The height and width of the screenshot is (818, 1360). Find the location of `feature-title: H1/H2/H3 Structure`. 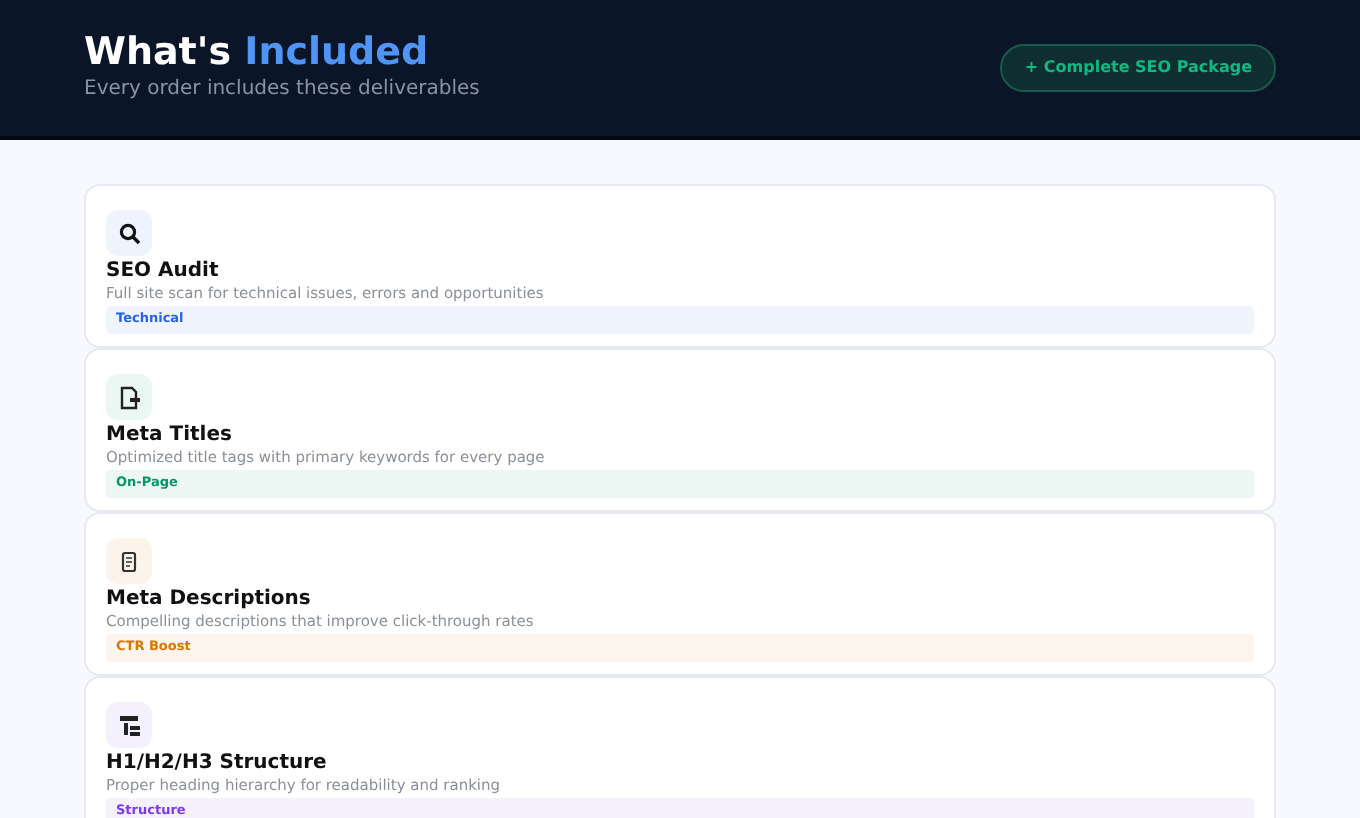

feature-title: H1/H2/H3 Structure is located at coordinates (217, 764).